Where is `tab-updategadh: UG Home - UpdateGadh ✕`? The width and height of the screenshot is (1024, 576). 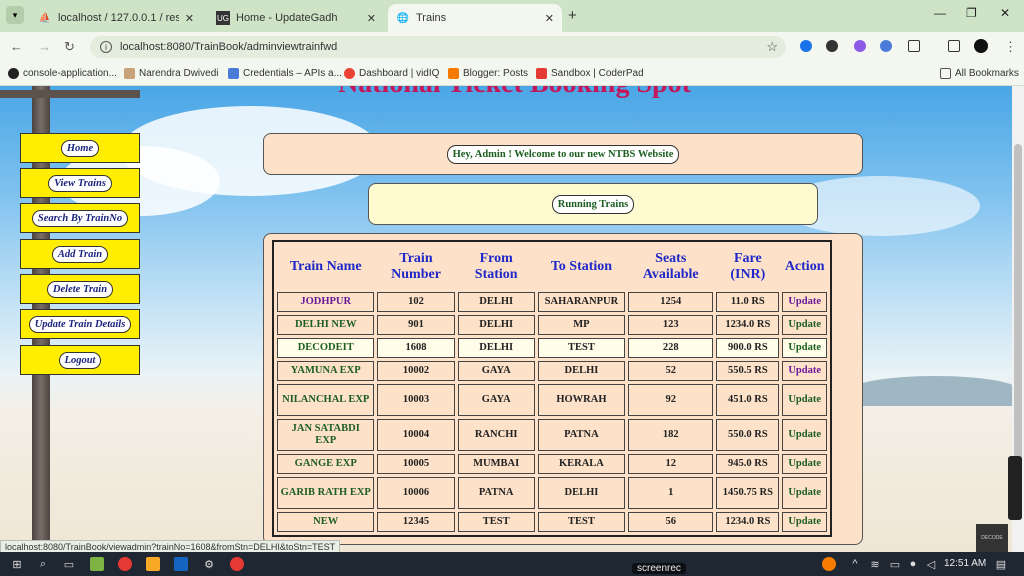 tab-updategadh: UG Home - UpdateGadh ✕ is located at coordinates (296, 18).